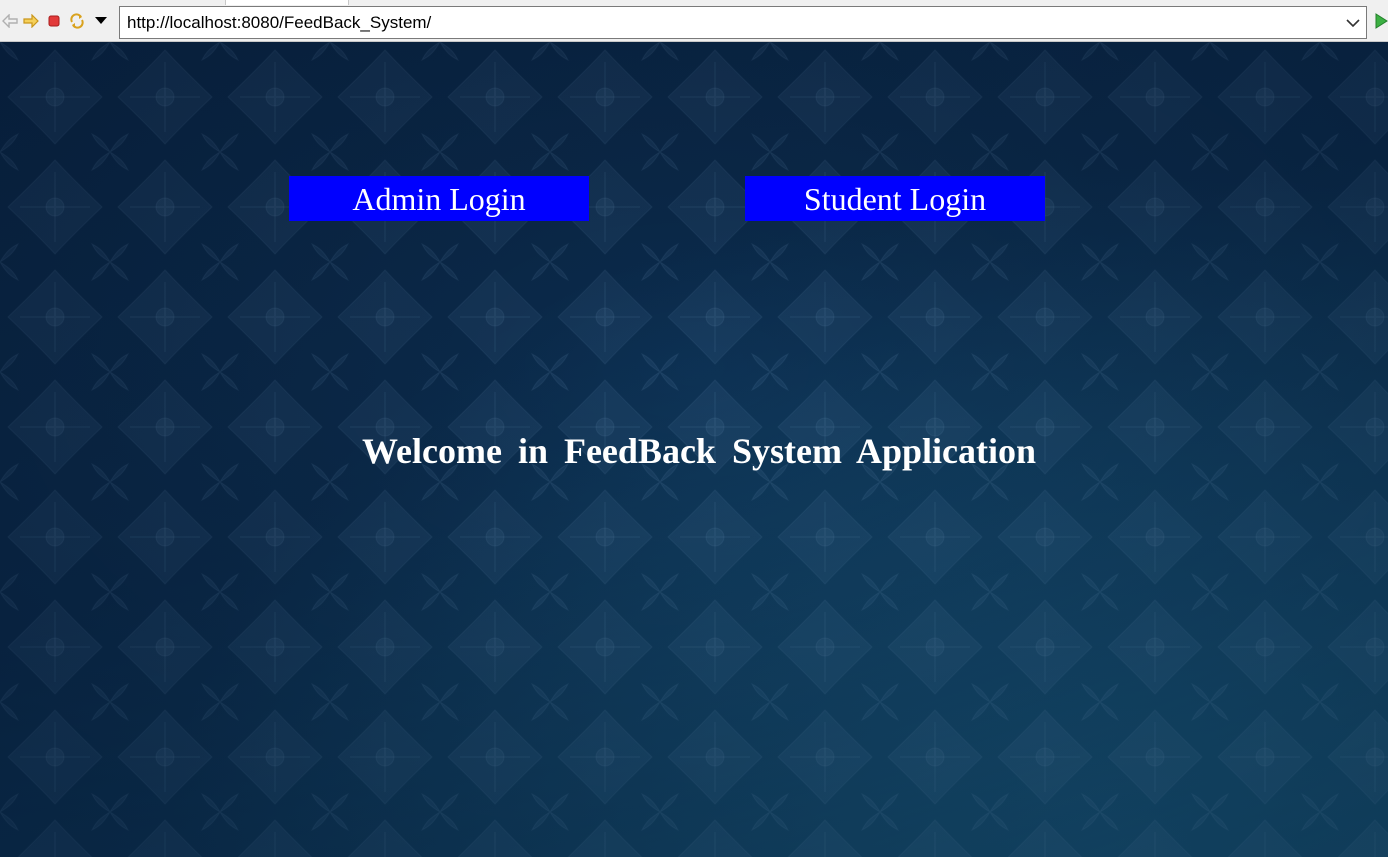  I want to click on chevron-down-icon, so click(1353, 23).